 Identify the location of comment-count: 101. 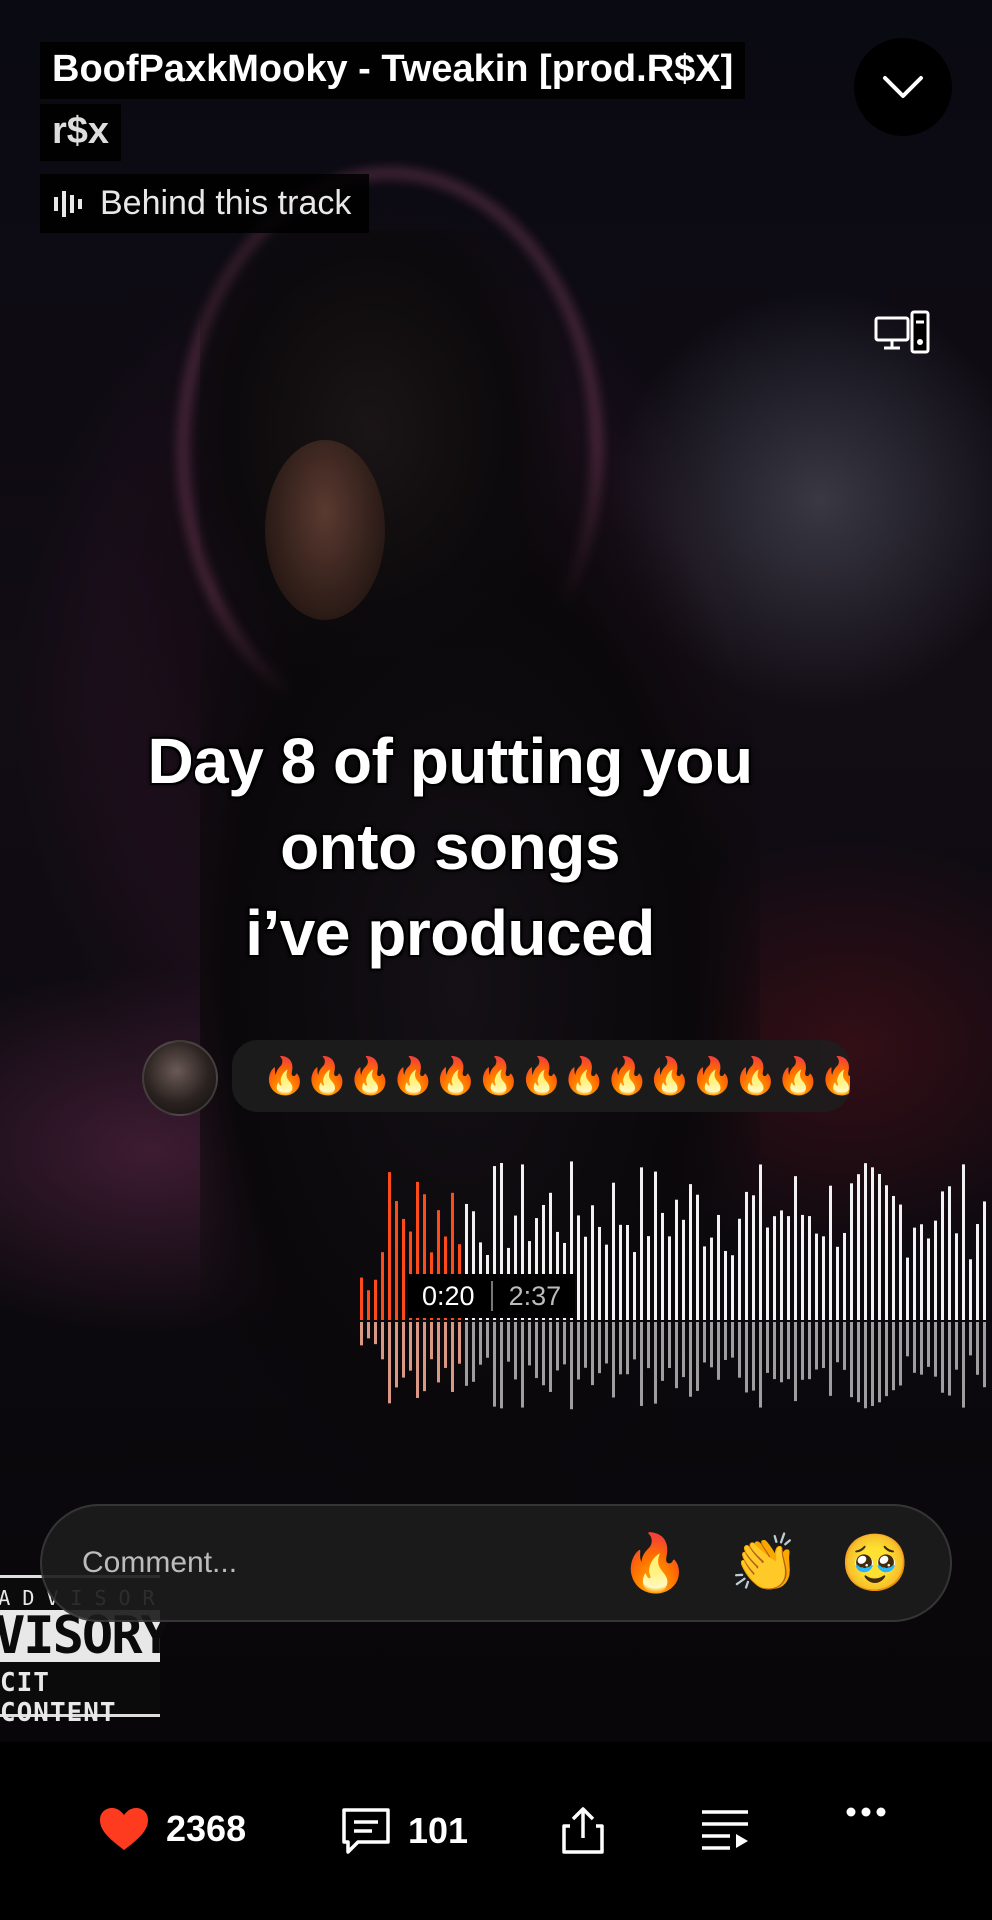
(438, 1830).